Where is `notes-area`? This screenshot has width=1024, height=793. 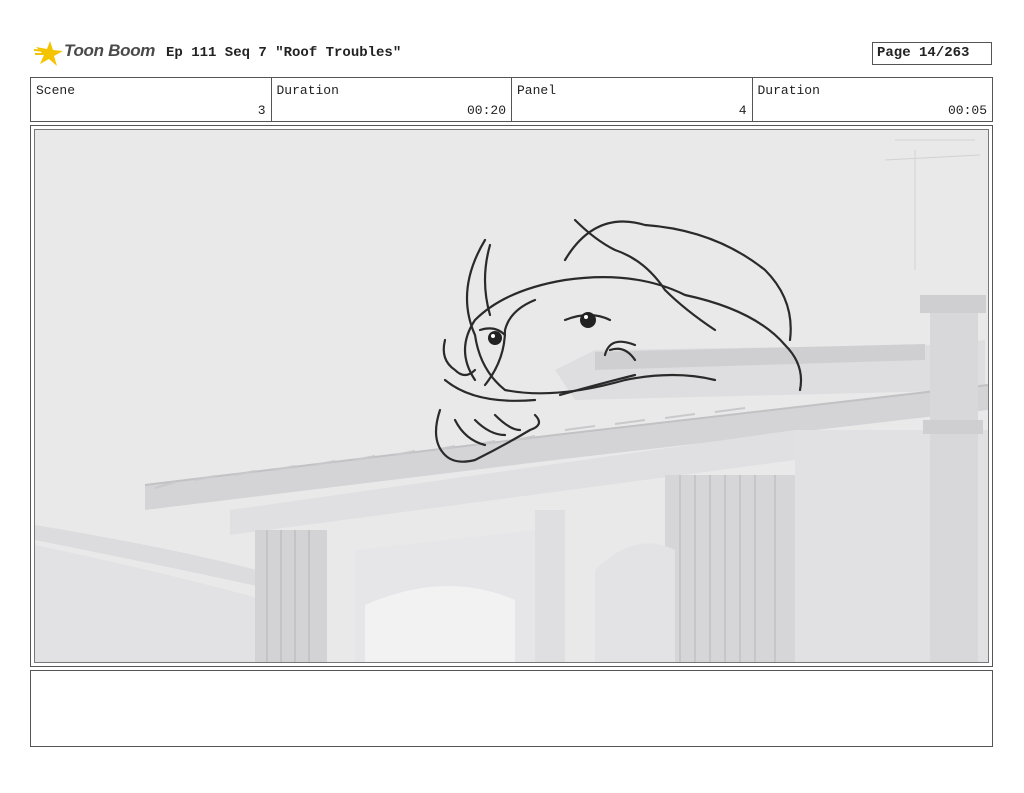 notes-area is located at coordinates (511, 708).